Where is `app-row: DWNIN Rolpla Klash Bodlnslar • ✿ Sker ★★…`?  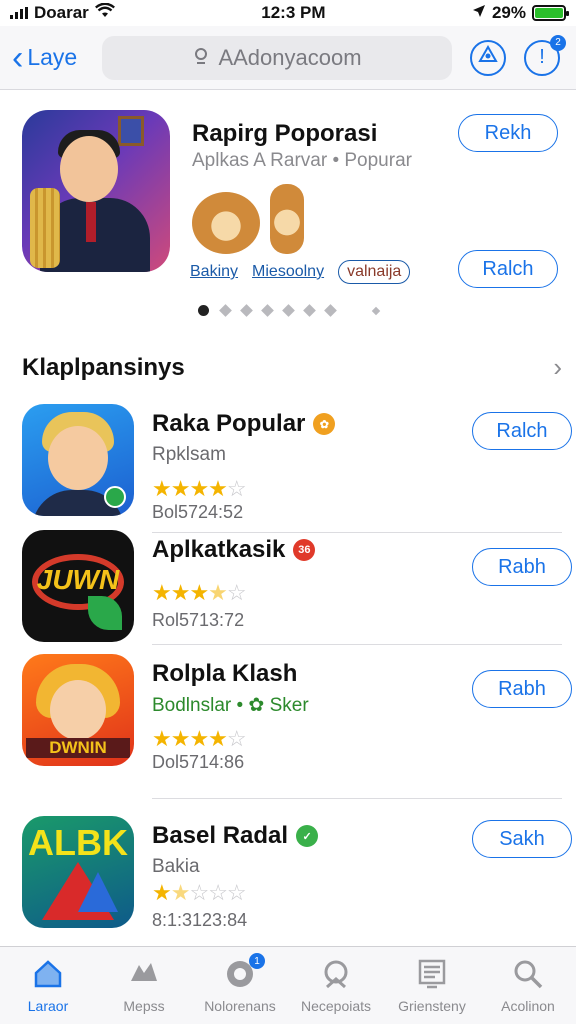
app-row: DWNIN Rolpla Klash Bodlnslar • ✿ Sker ★★… is located at coordinates (297, 714).